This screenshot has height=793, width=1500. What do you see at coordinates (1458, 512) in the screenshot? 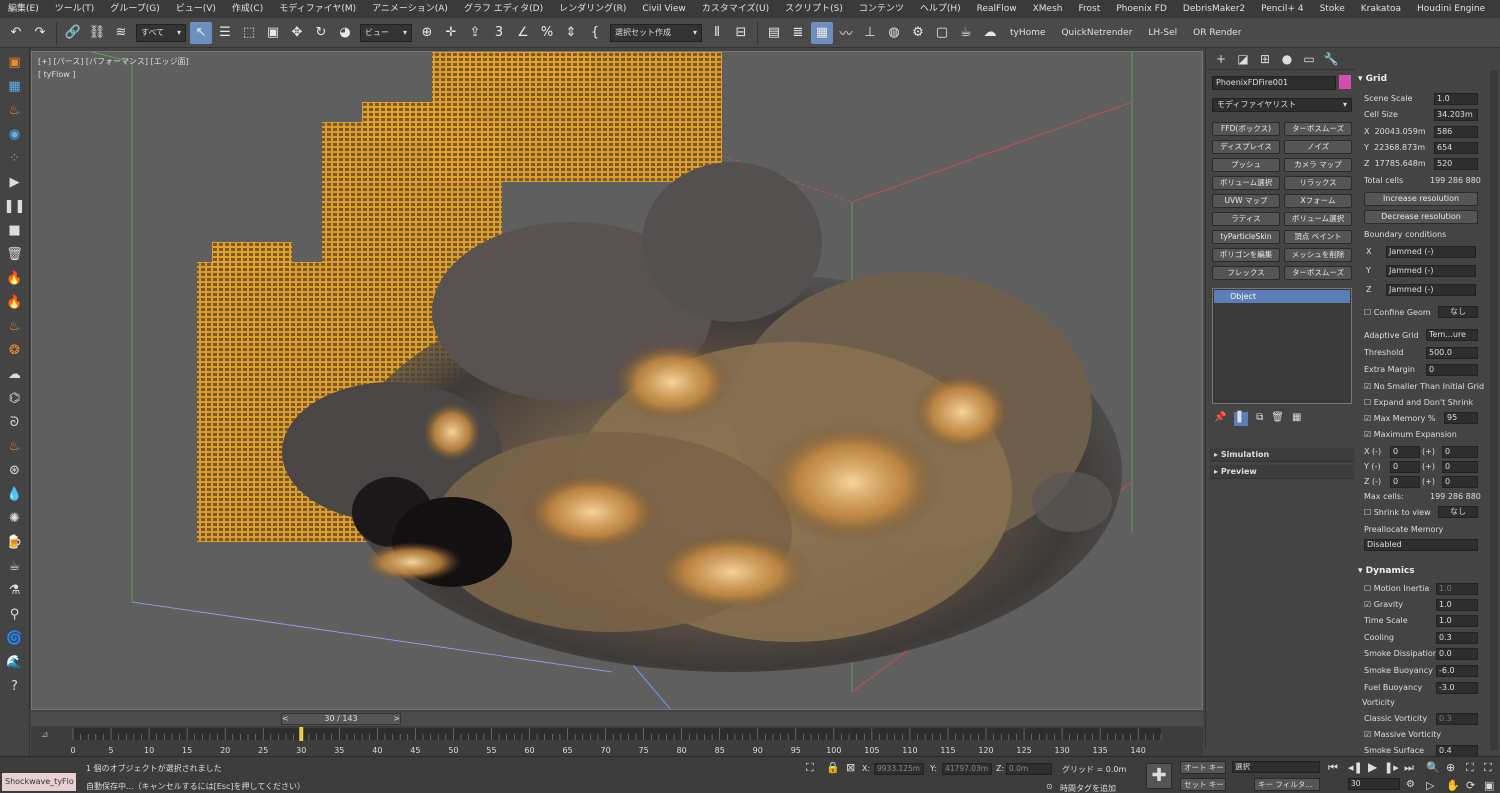
I see `shrink-to-view-button: なし` at bounding box center [1458, 512].